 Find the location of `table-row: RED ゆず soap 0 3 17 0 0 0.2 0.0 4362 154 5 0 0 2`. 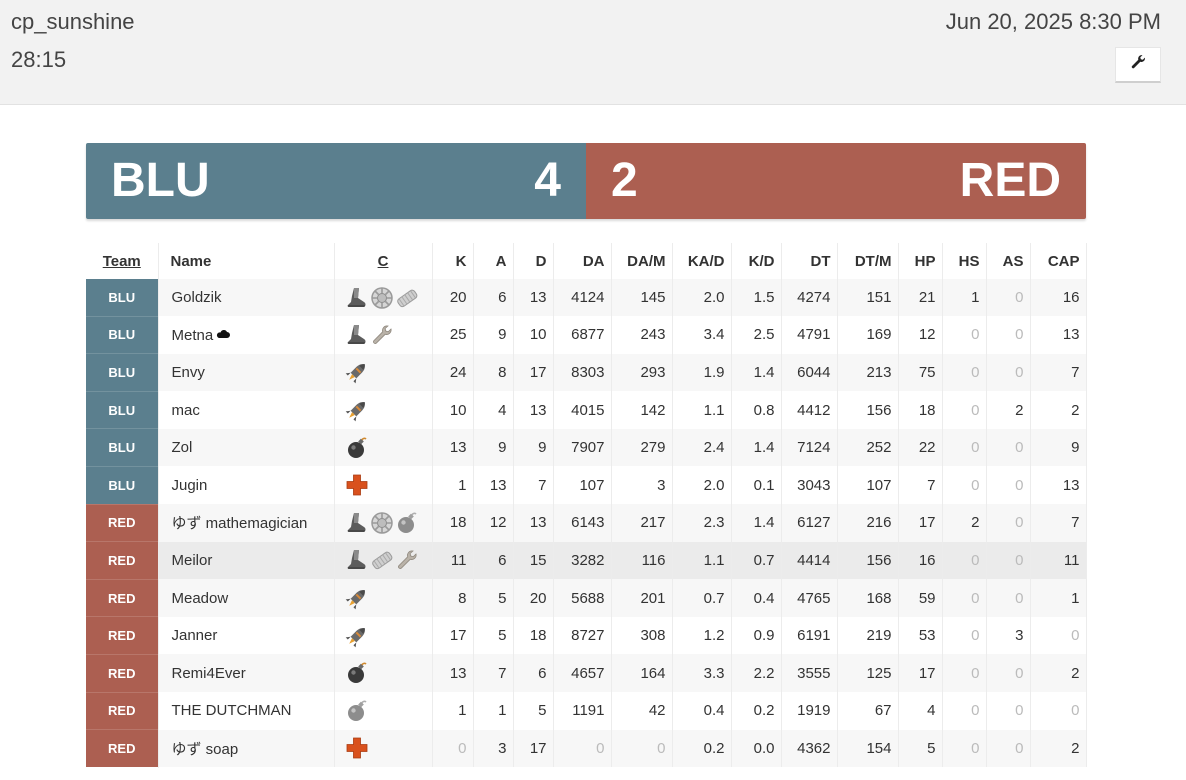

table-row: RED ゆず soap 0 3 17 0 0 0.2 0.0 4362 154 5 0 0 2 is located at coordinates (586, 748).